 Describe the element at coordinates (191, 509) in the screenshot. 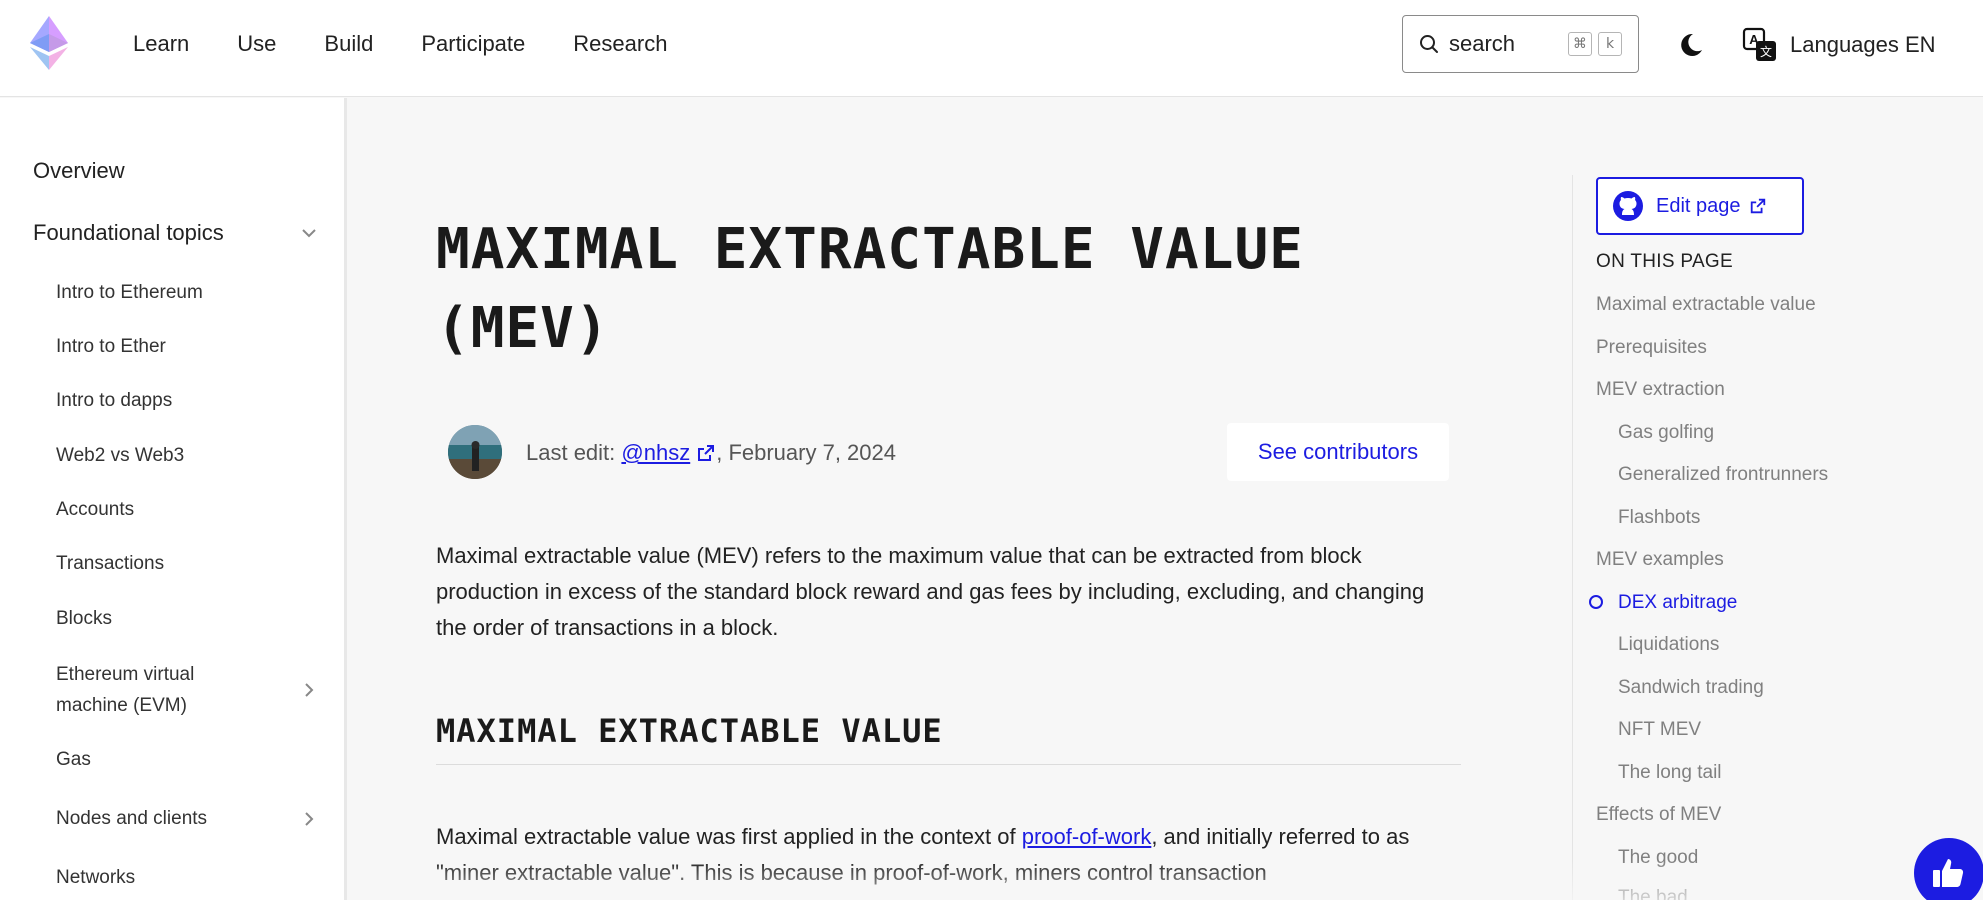

I see `sidebar-item-accounts: Accounts` at that location.